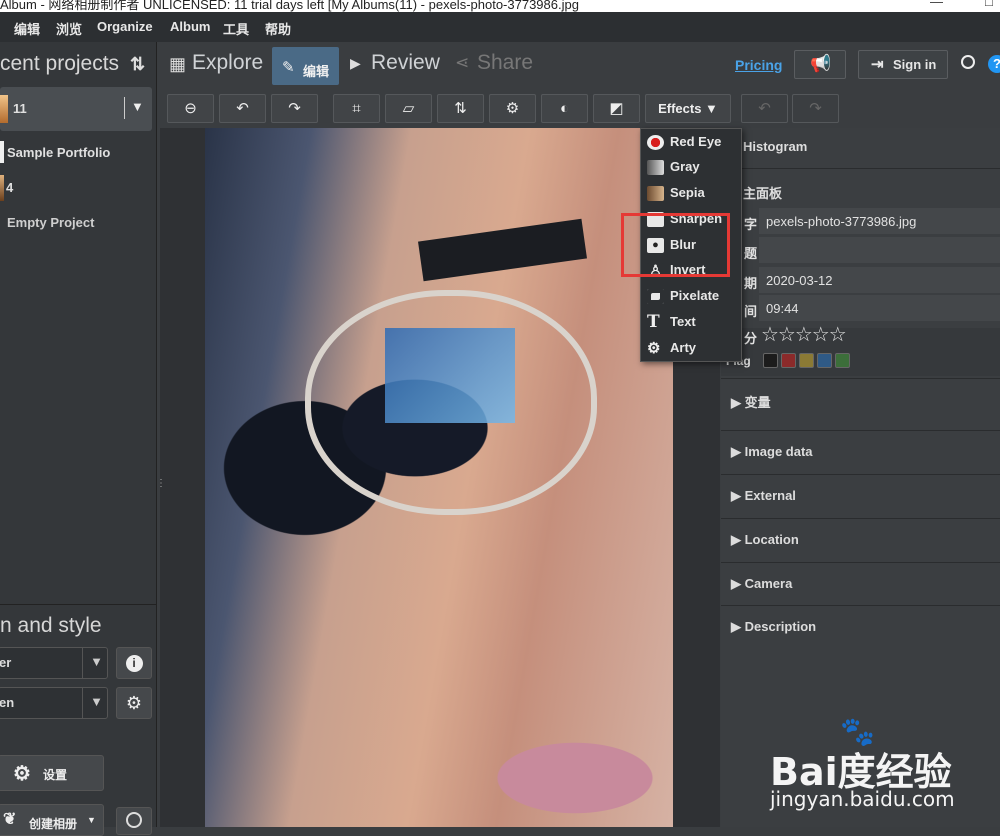 Image resolution: width=1000 pixels, height=836 pixels. Describe the element at coordinates (815, 108) in the screenshot. I see `redo-button: ↷` at that location.